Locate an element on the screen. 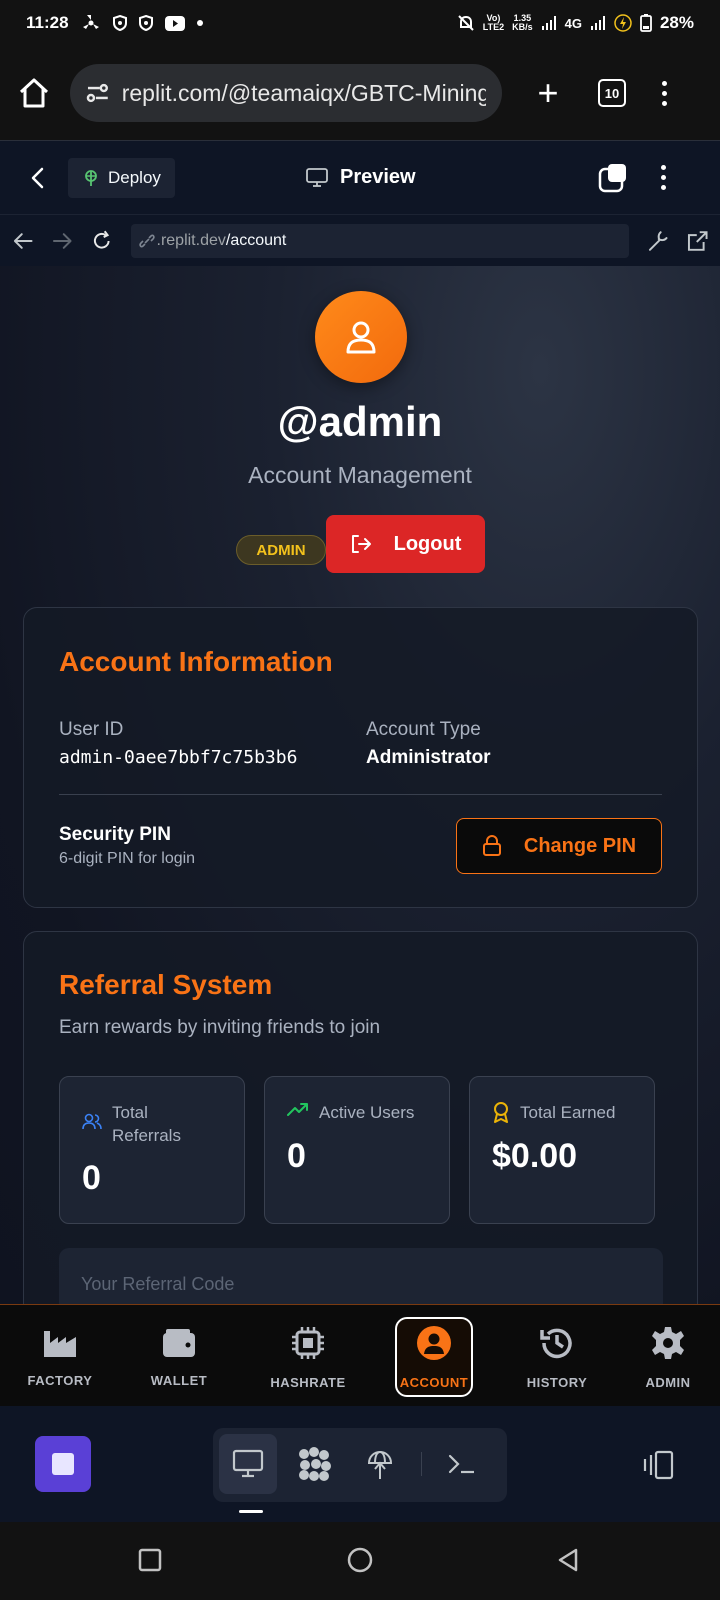  mute-icon is located at coordinates (466, 23).